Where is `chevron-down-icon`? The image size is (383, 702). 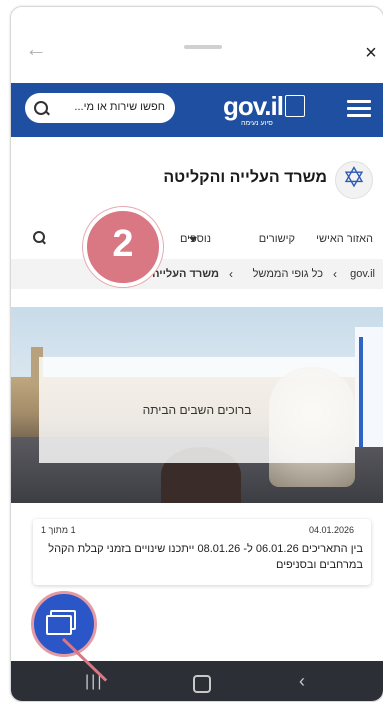 chevron-down-icon is located at coordinates (193, 239).